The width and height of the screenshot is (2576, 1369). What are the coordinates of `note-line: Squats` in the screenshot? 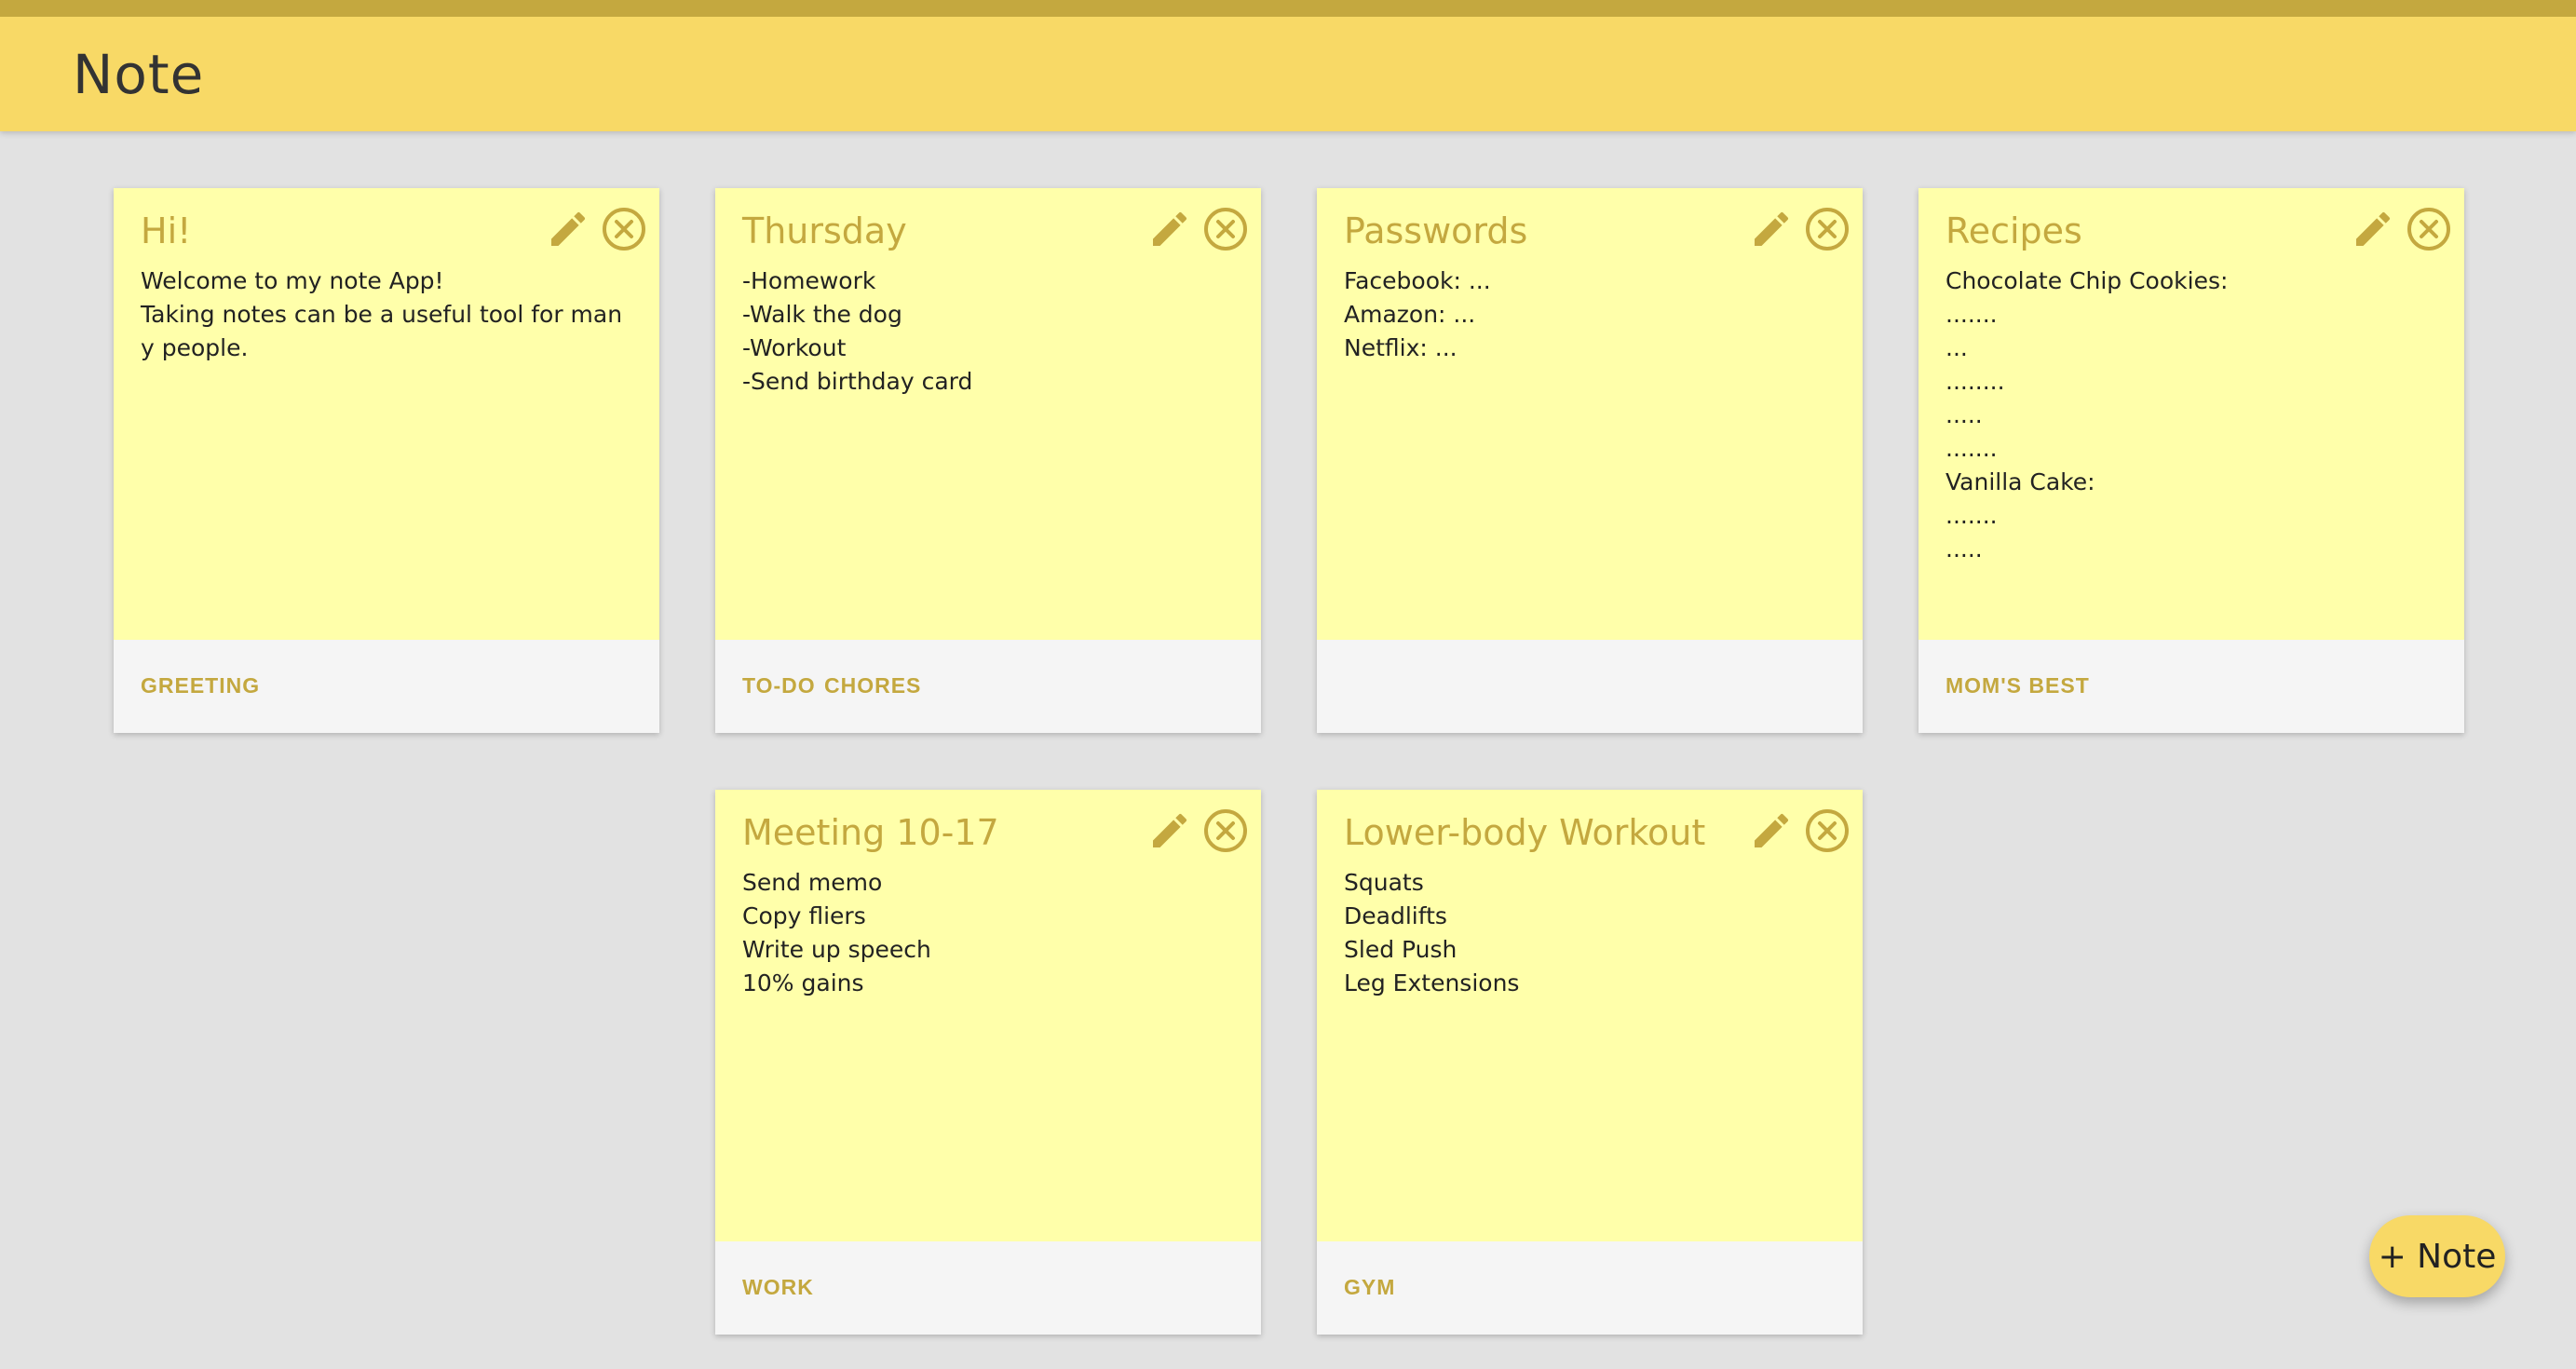 It's located at (1384, 883).